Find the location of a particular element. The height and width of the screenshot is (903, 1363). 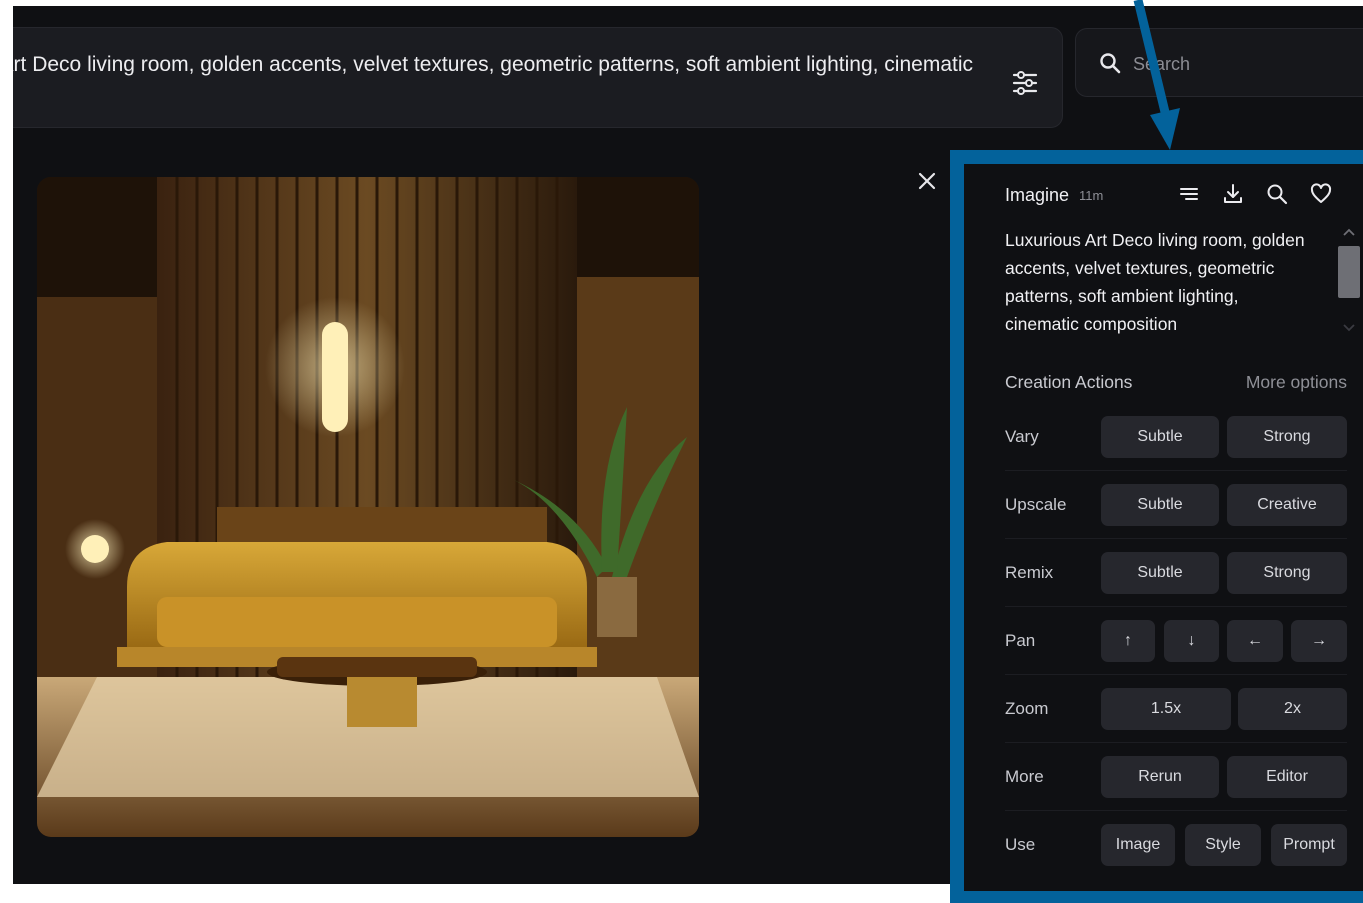

search-input is located at coordinates (1233, 64).